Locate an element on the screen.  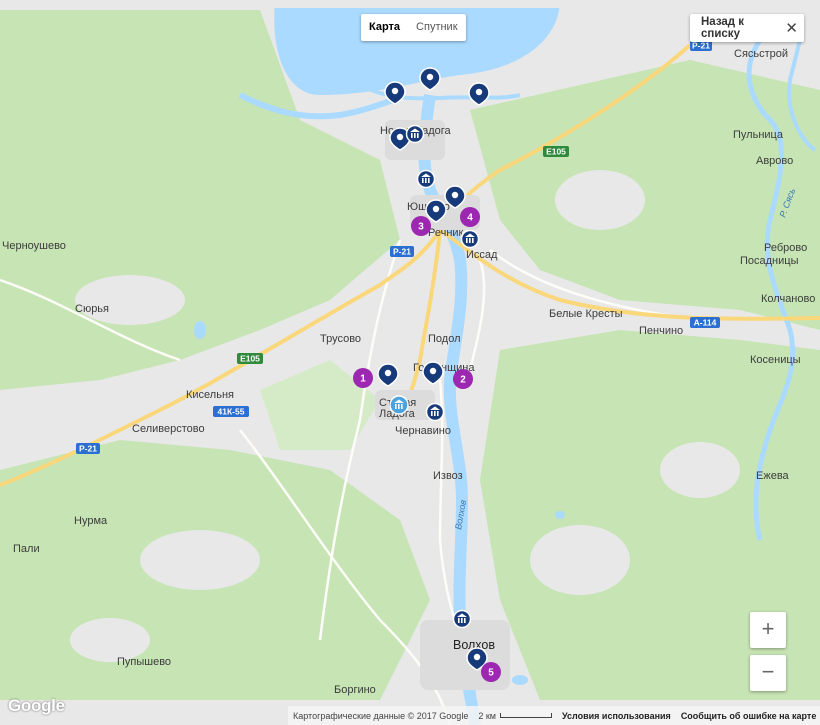
label-ezheva: Ежева is located at coordinates (773, 476).